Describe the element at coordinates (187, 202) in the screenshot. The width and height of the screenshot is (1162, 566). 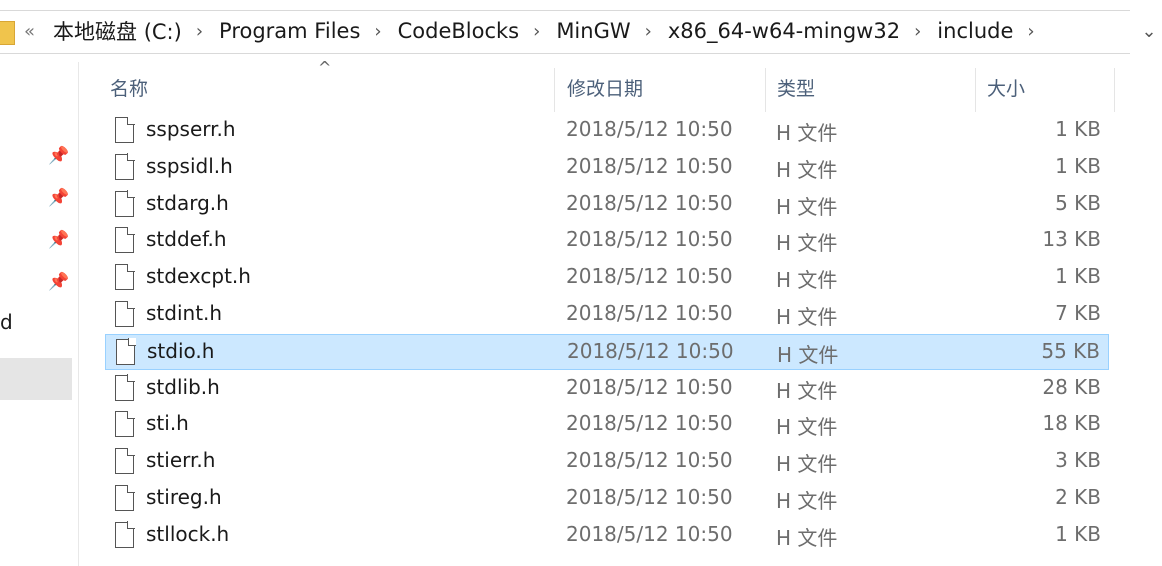
I see `file-name: stdarg.h` at that location.